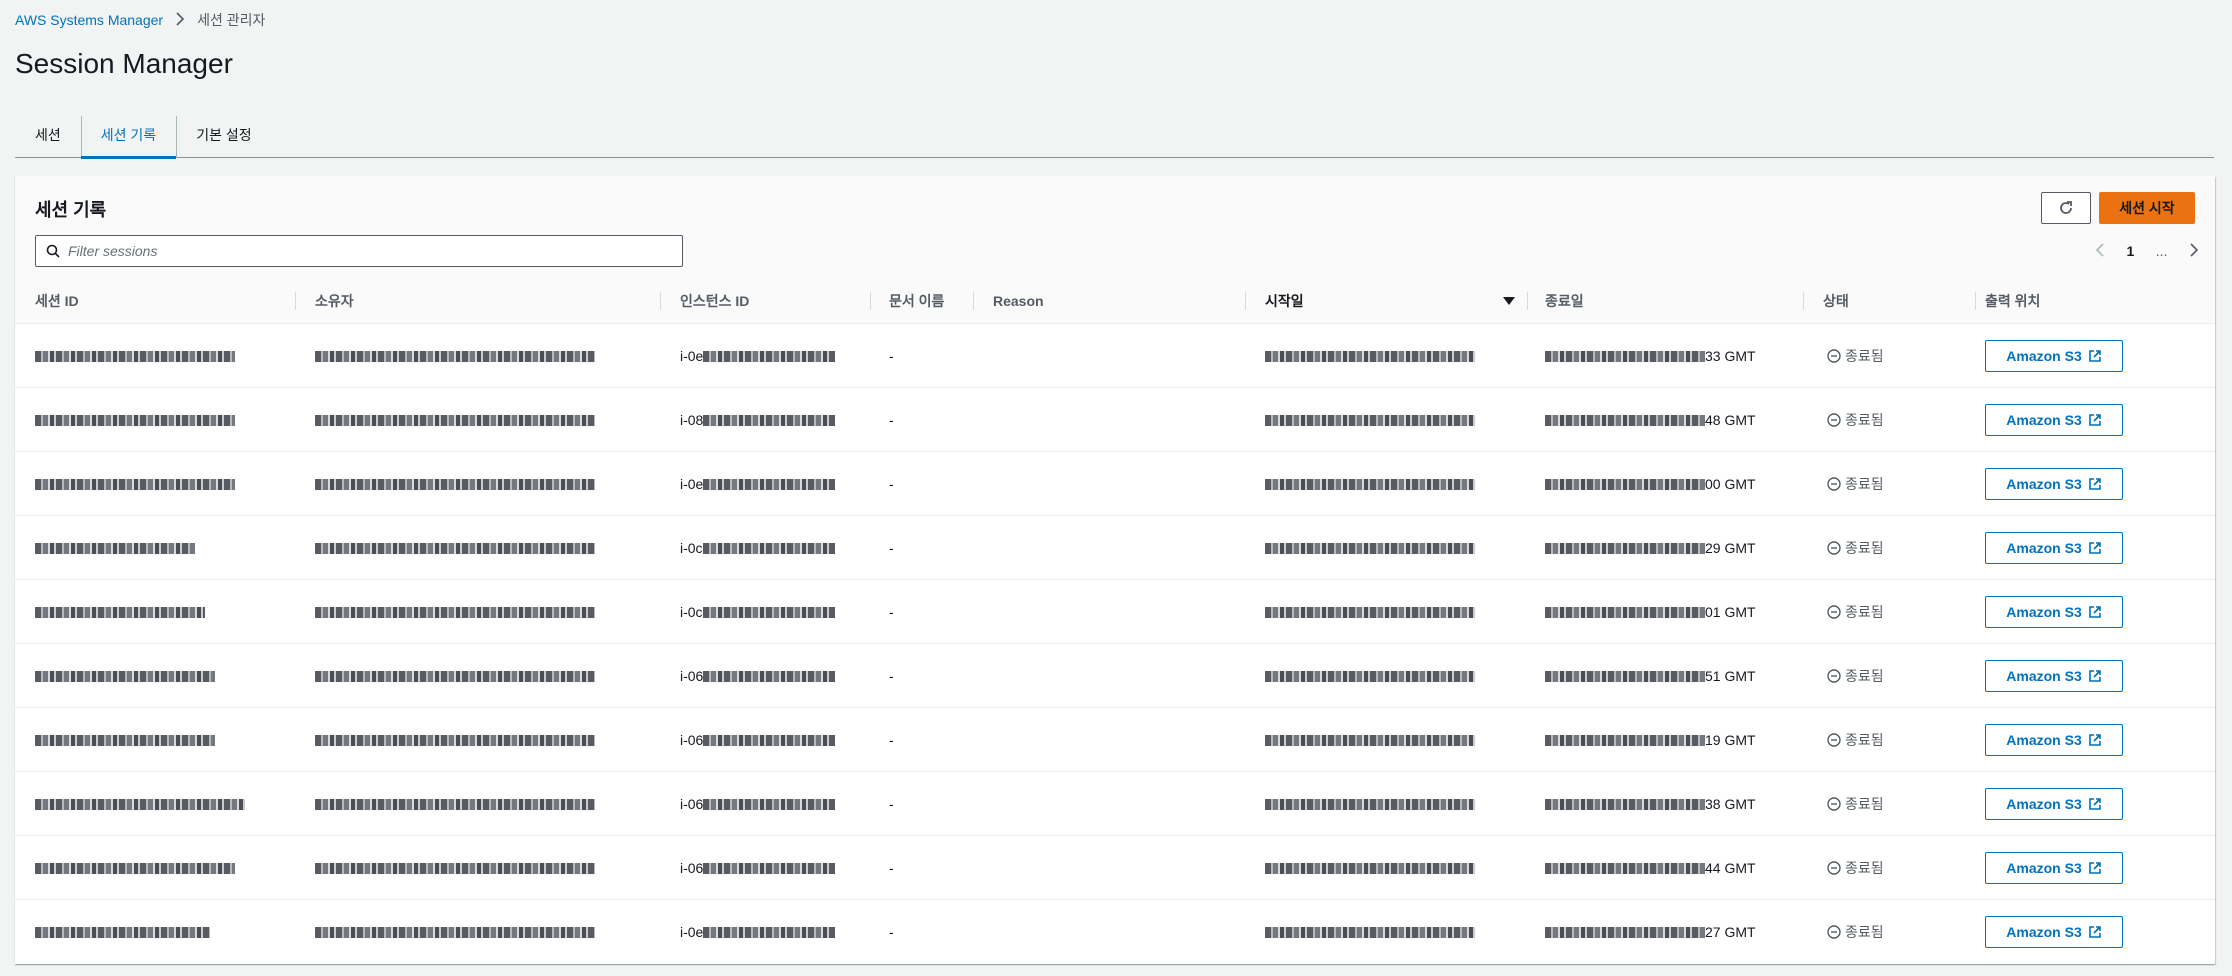  What do you see at coordinates (714, 301) in the screenshot?
I see `column-header-instance-id: 인스턴스 ID` at bounding box center [714, 301].